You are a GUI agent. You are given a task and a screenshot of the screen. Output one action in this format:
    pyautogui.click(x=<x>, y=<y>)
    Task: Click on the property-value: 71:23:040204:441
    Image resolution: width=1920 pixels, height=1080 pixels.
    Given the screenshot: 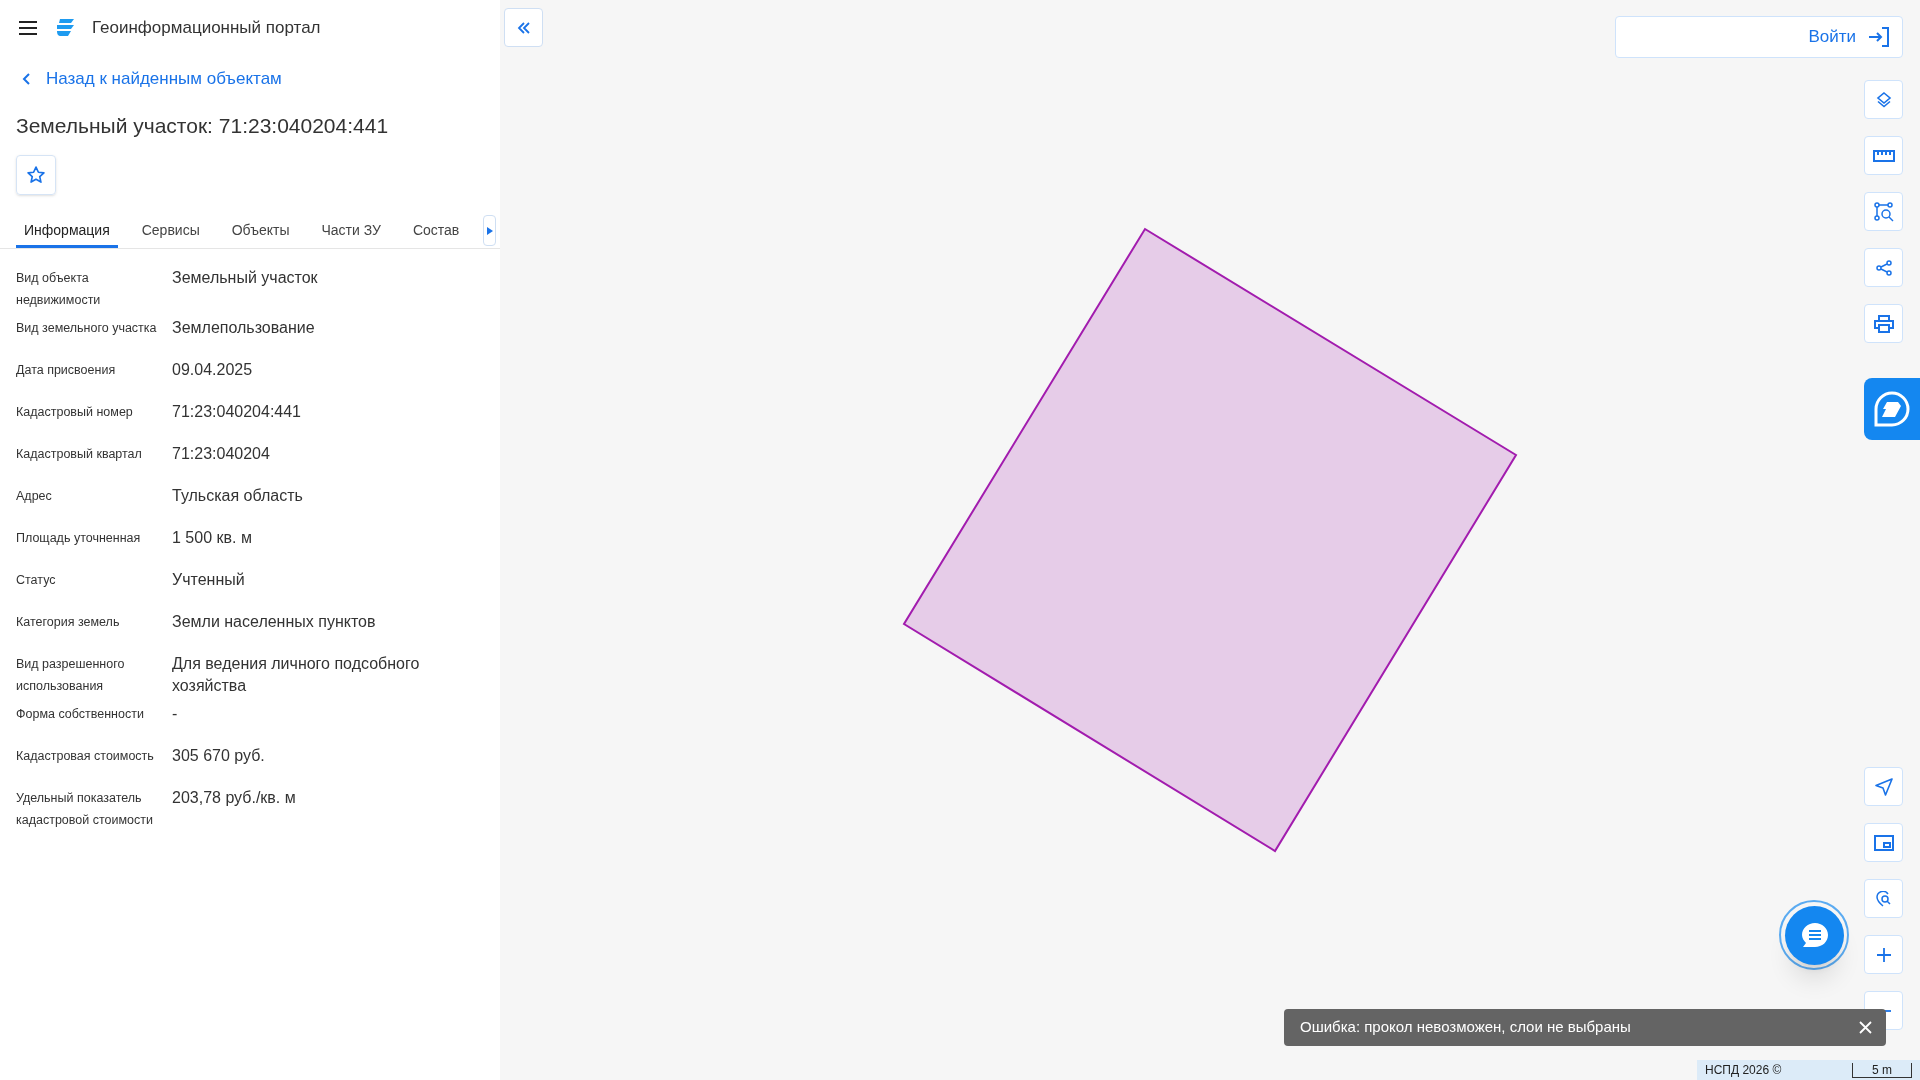 What is the action you would take?
    pyautogui.click(x=237, y=412)
    